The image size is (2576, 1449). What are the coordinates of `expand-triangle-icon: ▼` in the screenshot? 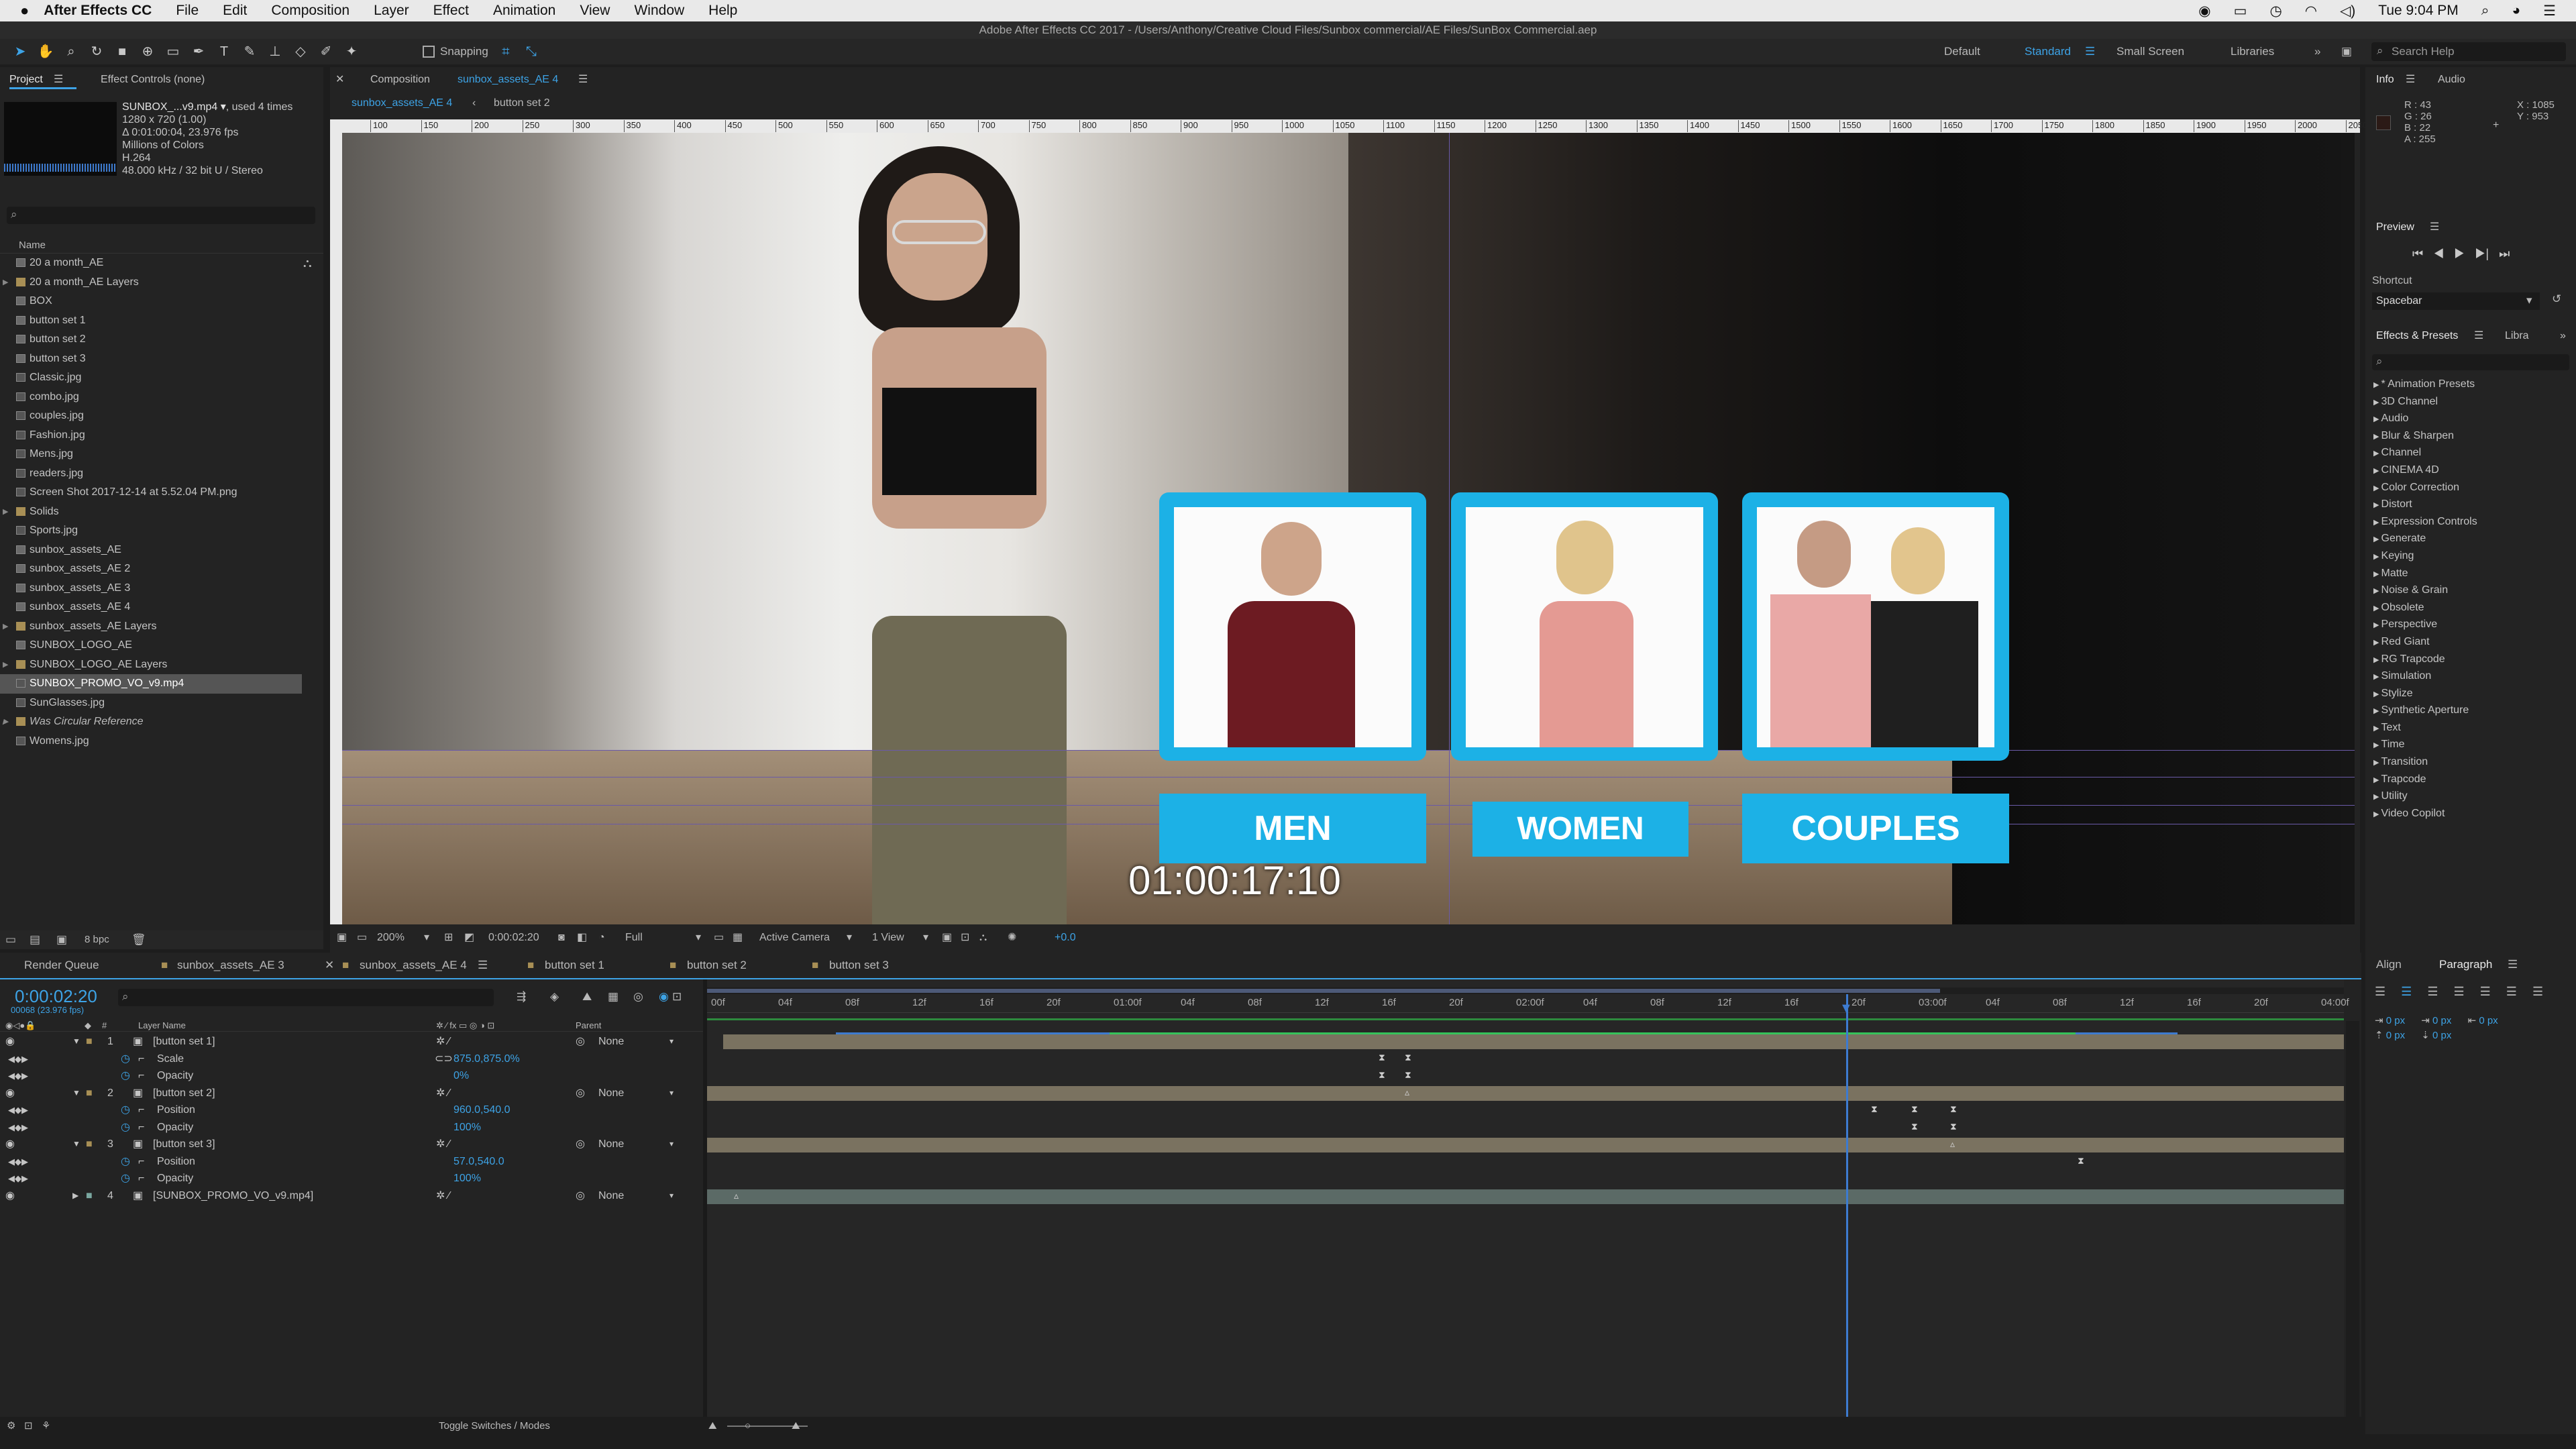 It's located at (76, 1093).